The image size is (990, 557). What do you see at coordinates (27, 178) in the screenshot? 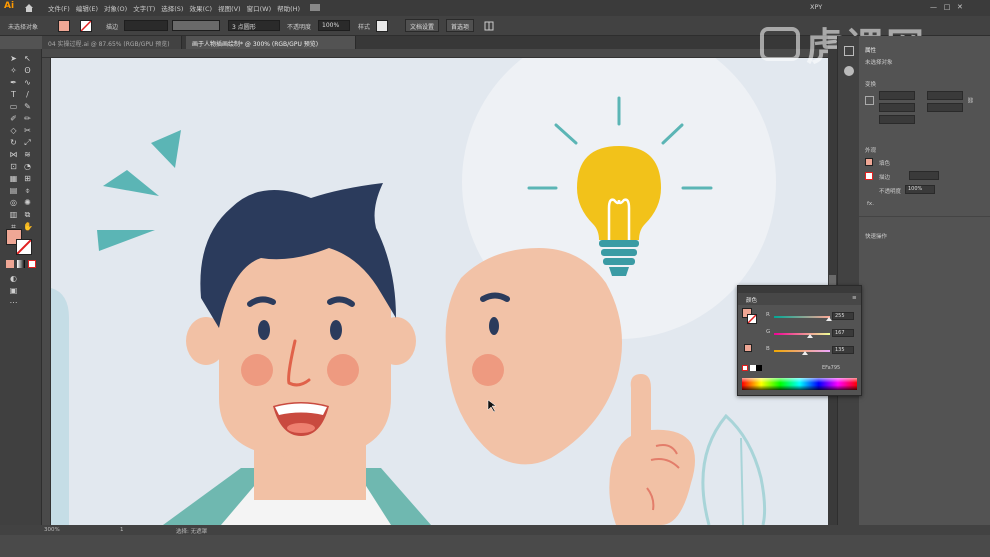
I see `mesh-tool-icon: ⊞` at bounding box center [27, 178].